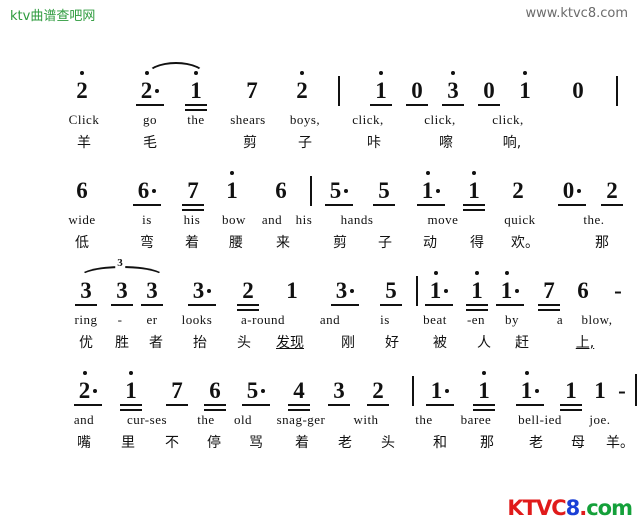 Image resolution: width=640 pixels, height=526 pixels. Describe the element at coordinates (320, 142) in the screenshot. I see `lyrics-row-chinese: 羊 毛 剪 子 咔 嚓 响,` at that location.